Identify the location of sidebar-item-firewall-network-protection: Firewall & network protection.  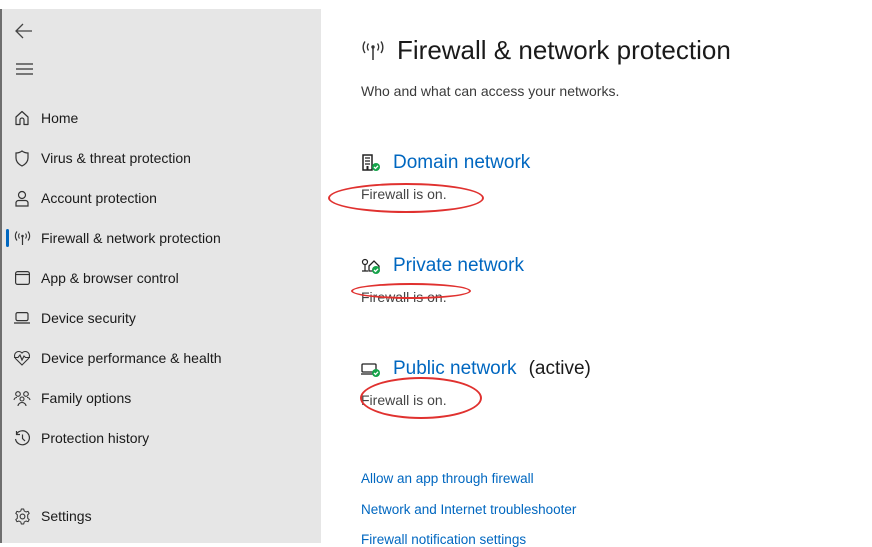
(161, 238).